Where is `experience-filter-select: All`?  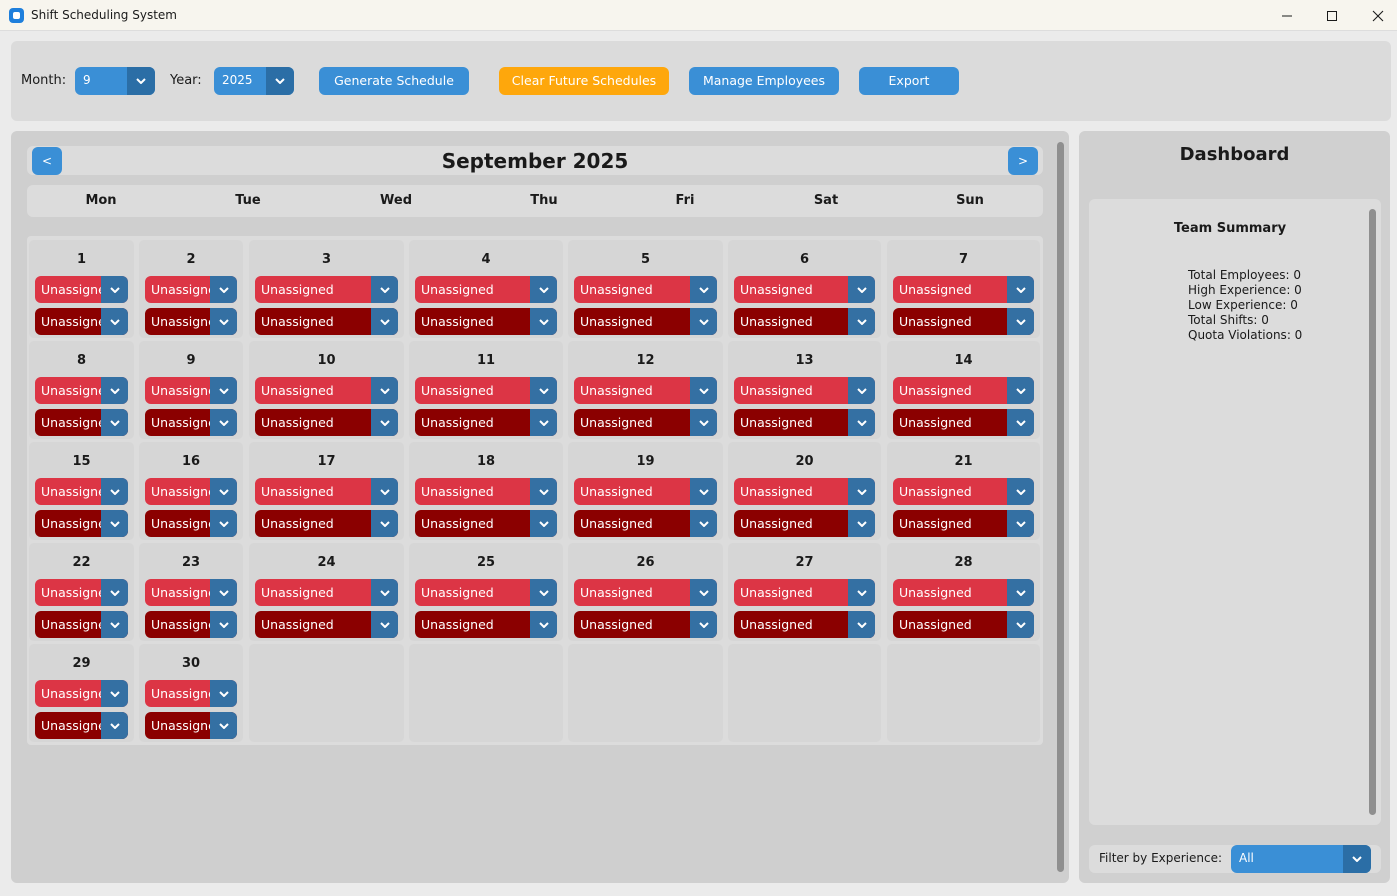
experience-filter-select: All is located at coordinates (1301, 859).